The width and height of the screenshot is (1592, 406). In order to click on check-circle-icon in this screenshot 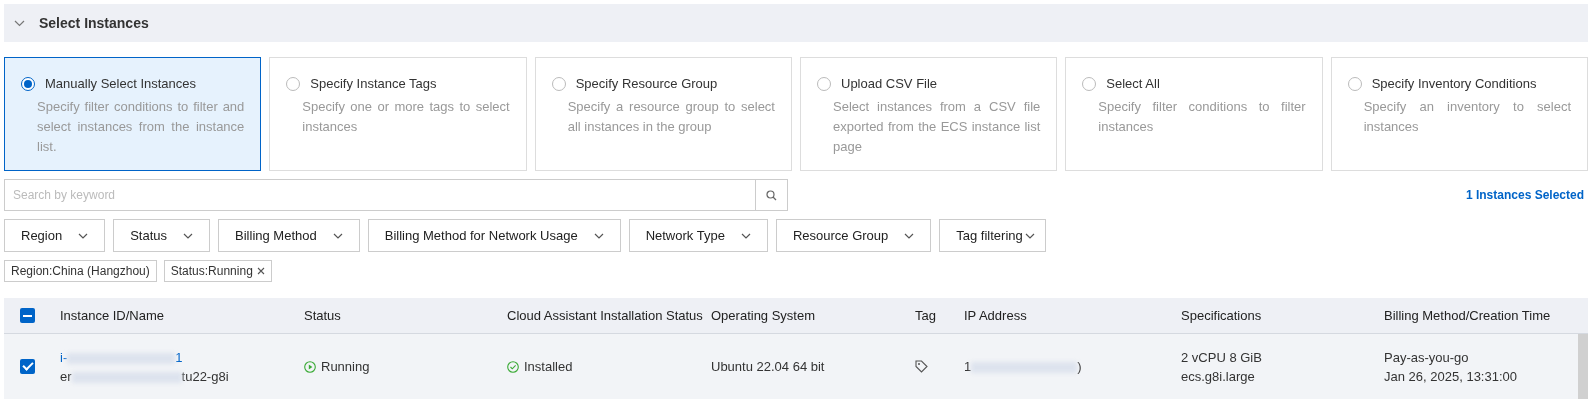, I will do `click(513, 366)`.